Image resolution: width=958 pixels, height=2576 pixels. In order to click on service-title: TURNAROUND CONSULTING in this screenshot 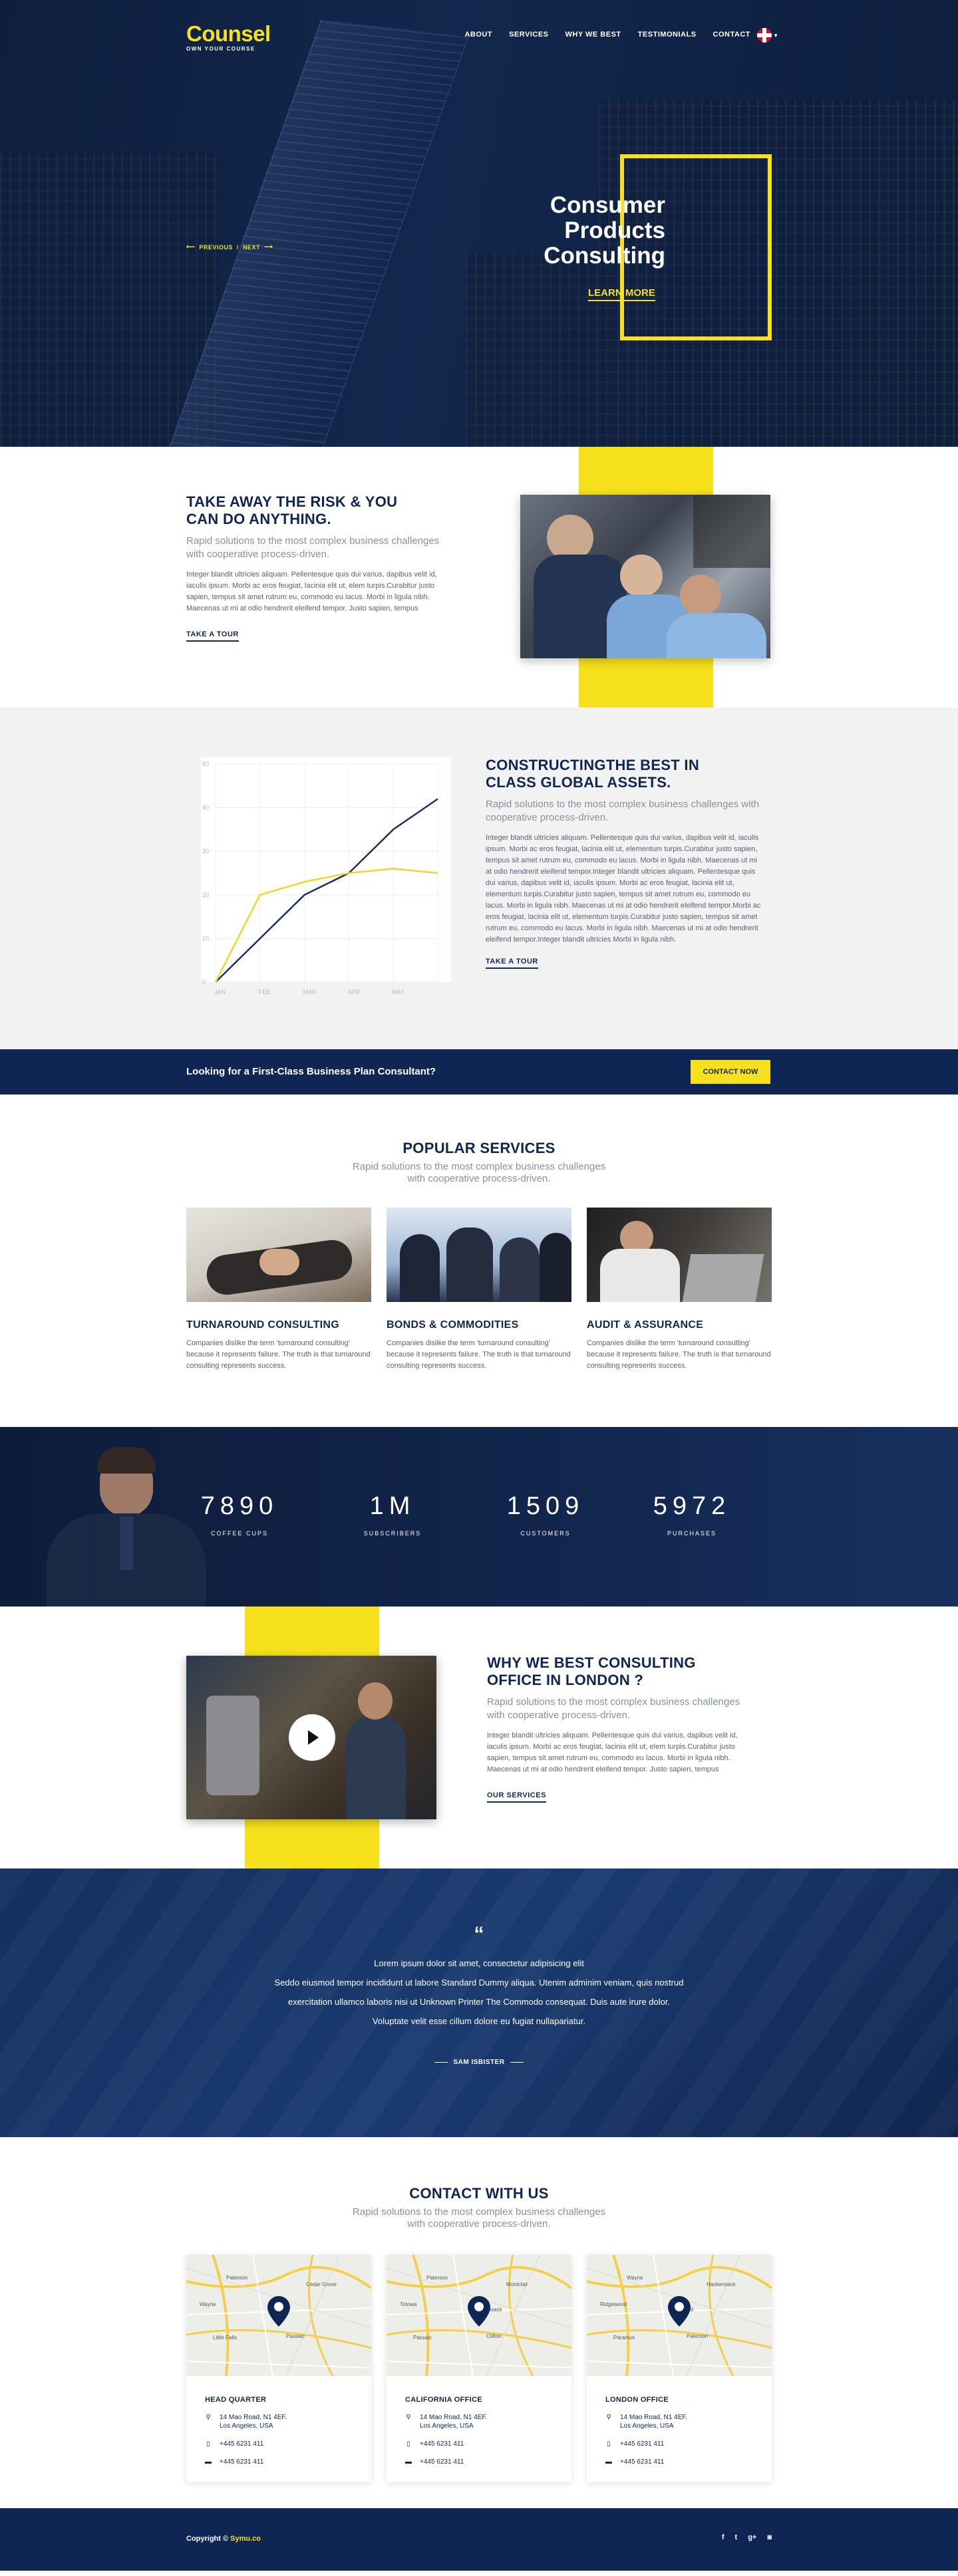, I will do `click(262, 1325)`.